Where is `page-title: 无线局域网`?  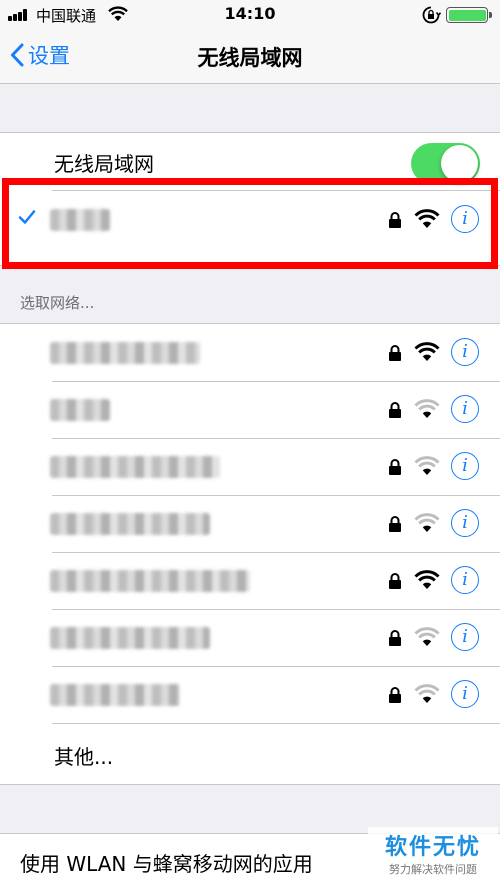
page-title: 无线局域网 is located at coordinates (250, 58).